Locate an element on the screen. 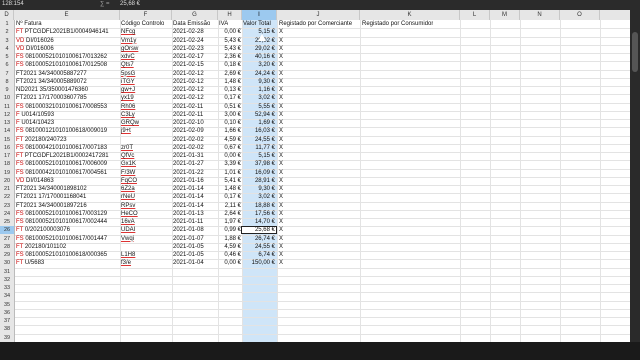 This screenshot has height=360, width=640. fatura-cell: FT PTCGDFL2021B1/0002417281 is located at coordinates (68, 156).